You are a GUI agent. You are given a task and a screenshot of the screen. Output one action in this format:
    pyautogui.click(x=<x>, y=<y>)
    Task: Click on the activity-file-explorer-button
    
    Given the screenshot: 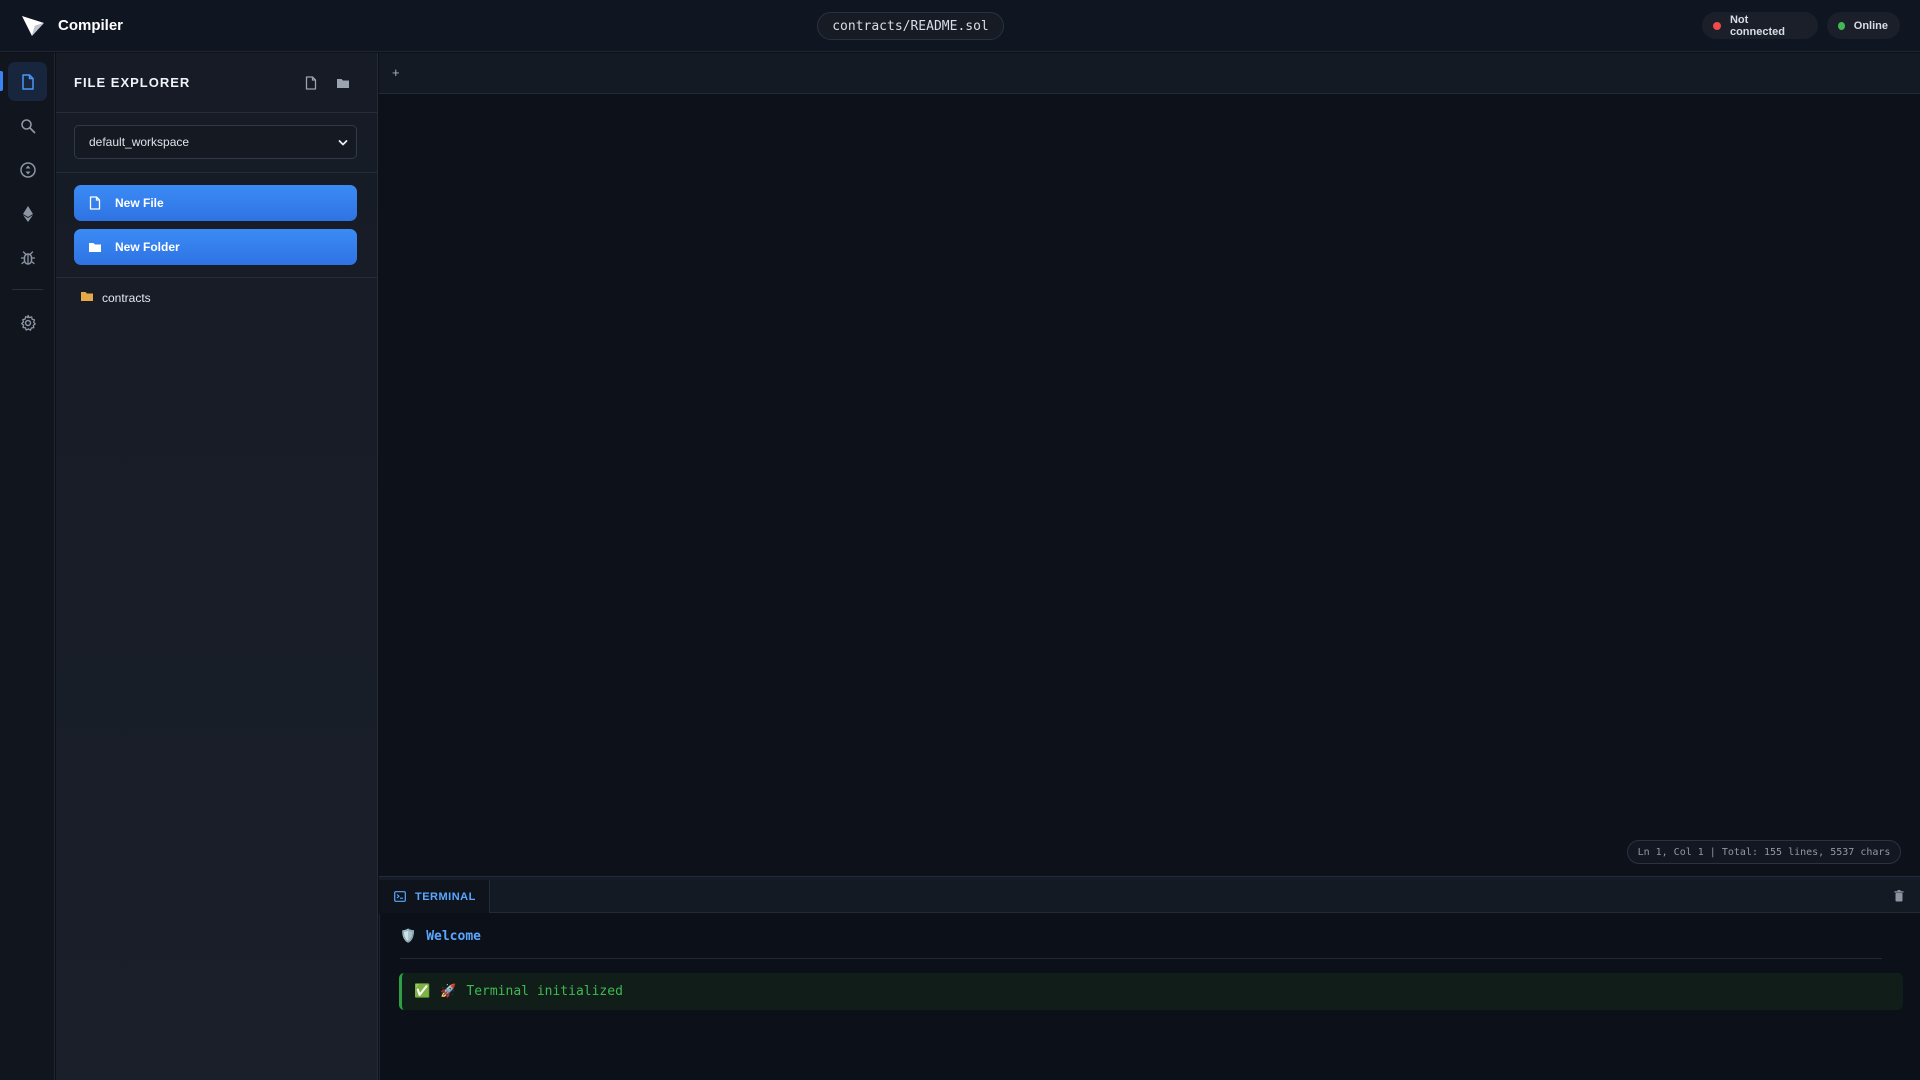 What is the action you would take?
    pyautogui.click(x=27, y=81)
    